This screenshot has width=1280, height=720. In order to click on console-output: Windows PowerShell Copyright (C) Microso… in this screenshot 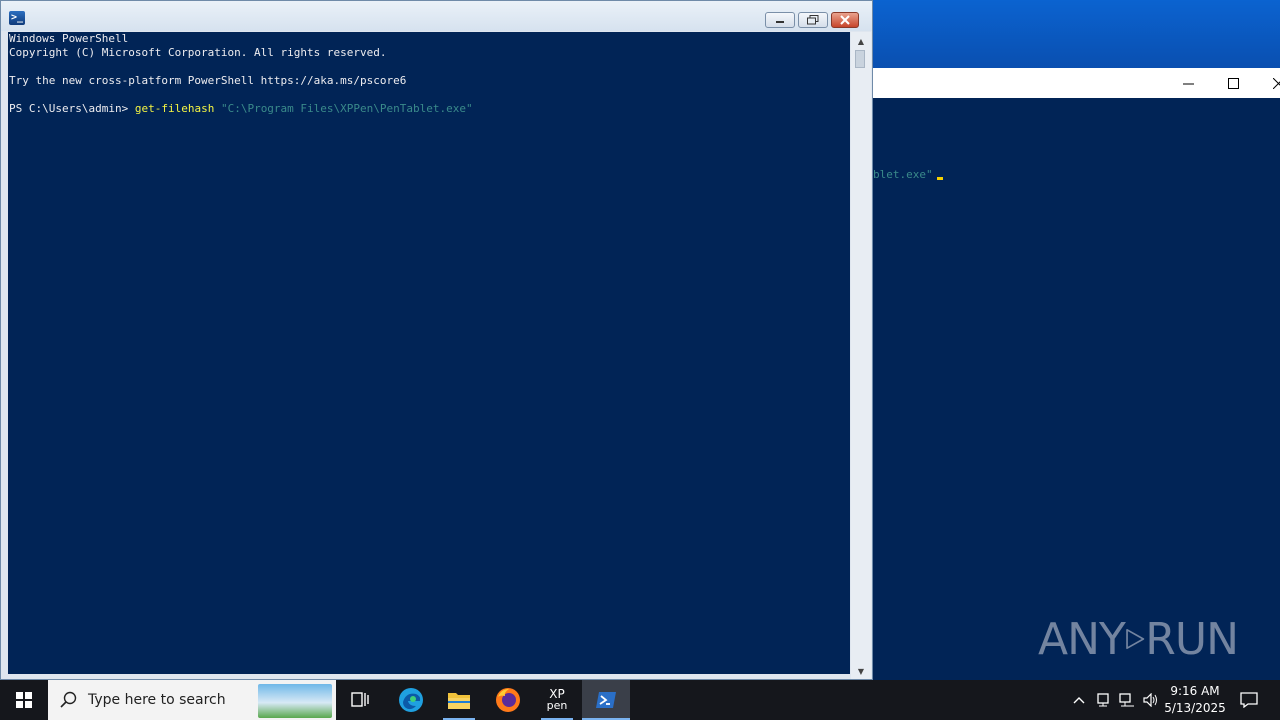, I will do `click(429, 74)`.